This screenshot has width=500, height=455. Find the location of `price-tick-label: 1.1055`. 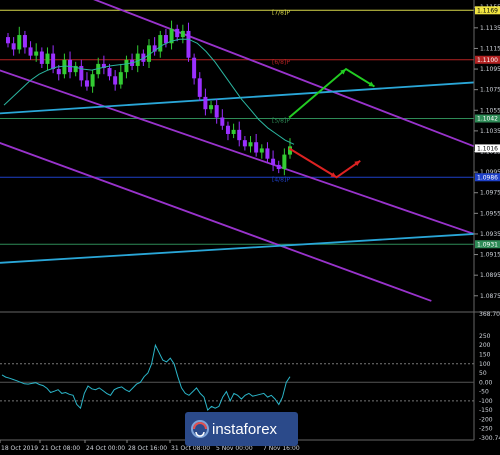

price-tick-label: 1.1055 is located at coordinates (490, 110).